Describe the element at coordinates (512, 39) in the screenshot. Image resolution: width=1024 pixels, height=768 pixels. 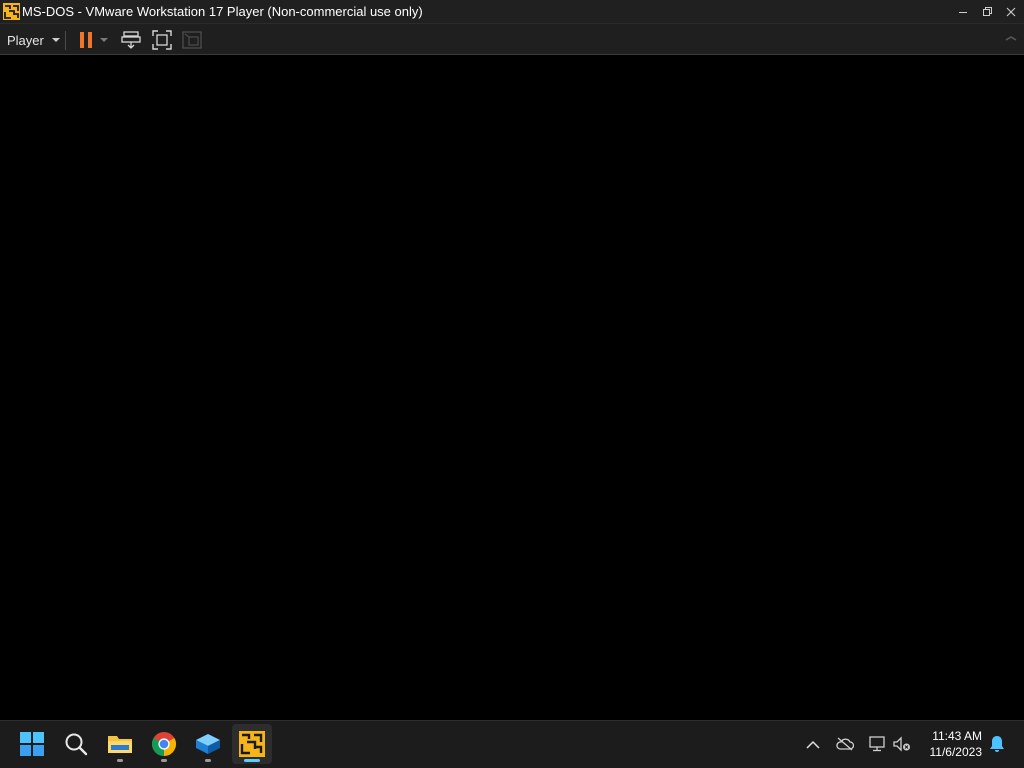
I see `vmware-toolbar: Player` at that location.